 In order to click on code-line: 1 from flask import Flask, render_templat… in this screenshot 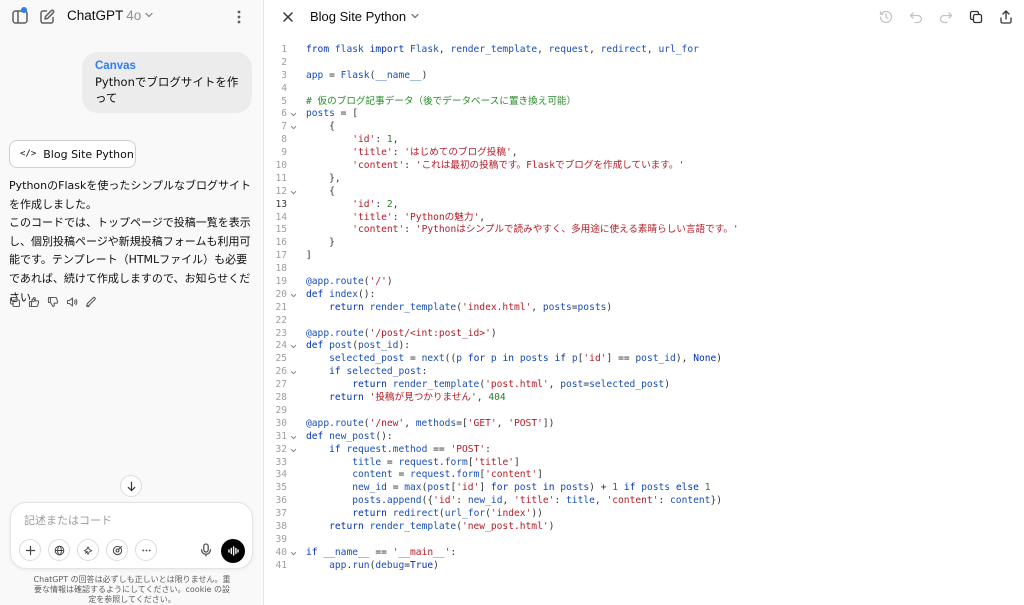, I will do `click(644, 50)`.